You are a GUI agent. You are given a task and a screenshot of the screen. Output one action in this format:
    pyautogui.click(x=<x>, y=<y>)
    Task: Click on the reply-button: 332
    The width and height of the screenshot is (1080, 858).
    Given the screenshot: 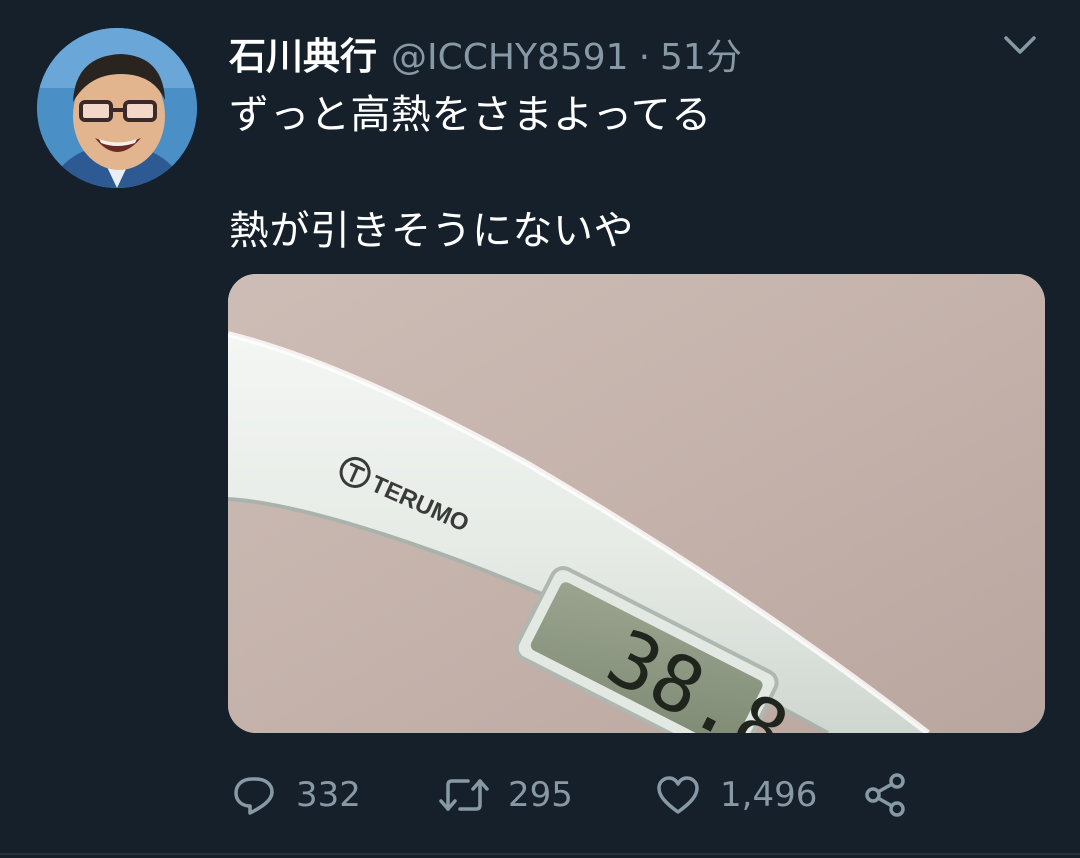 What is the action you would take?
    pyautogui.click(x=295, y=795)
    